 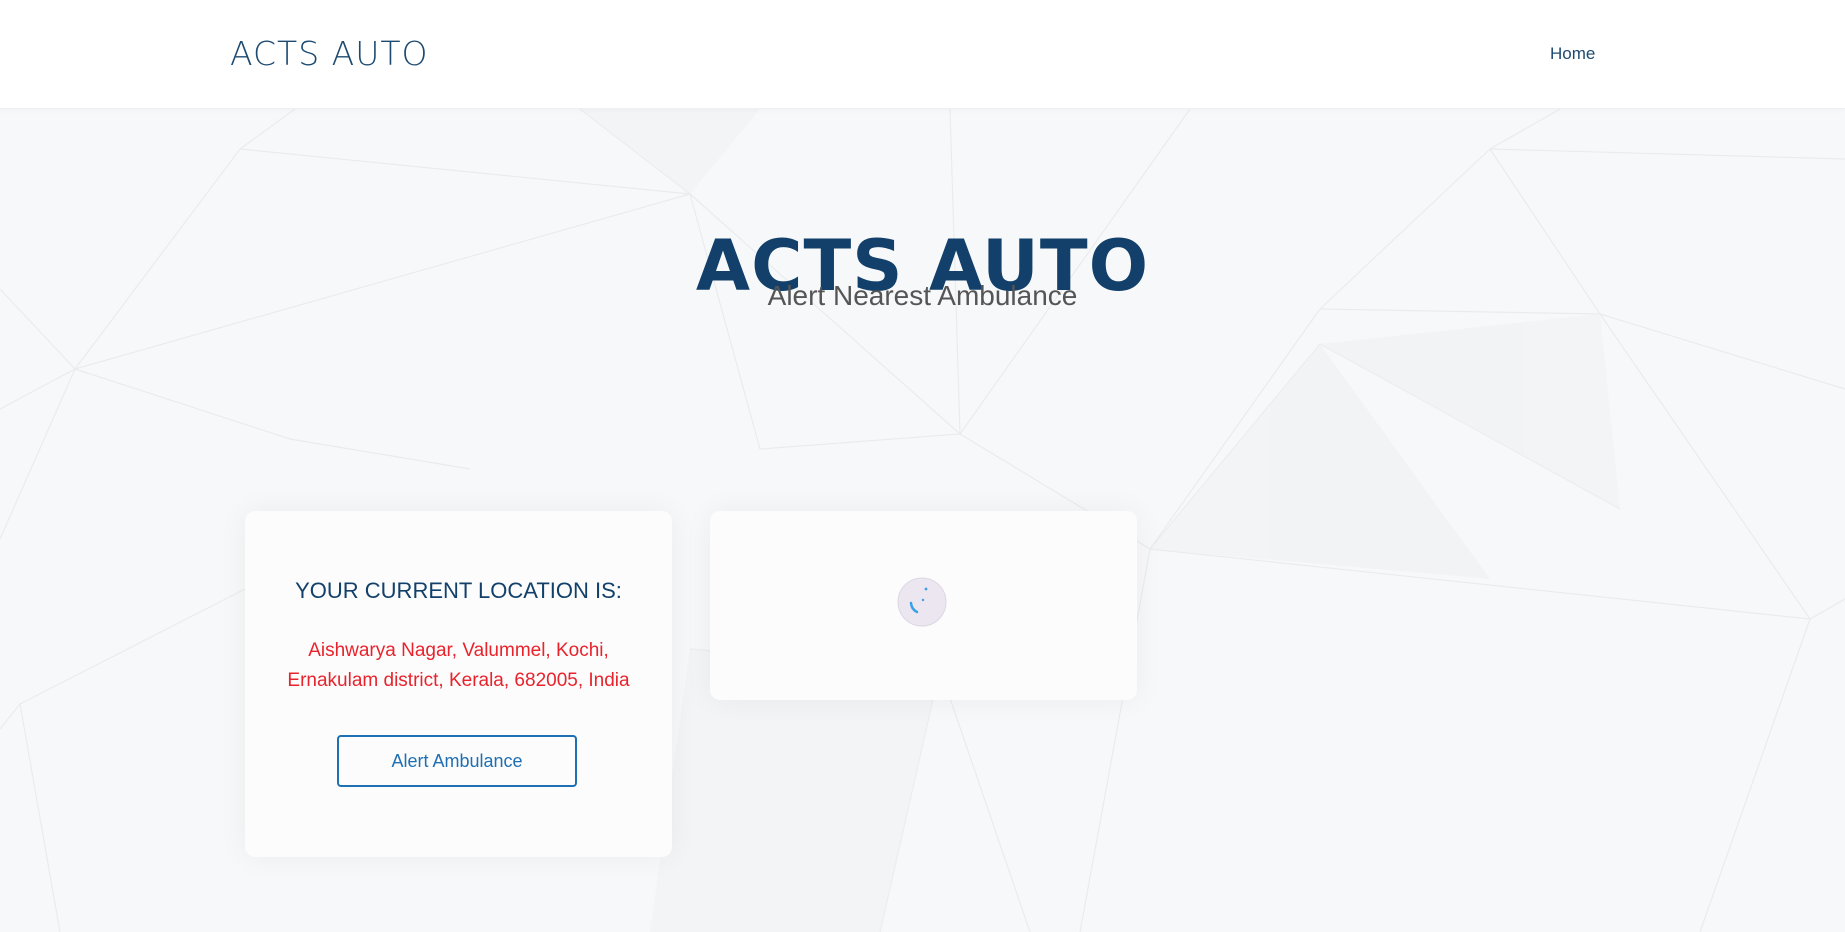 I want to click on nav-home-link: Home, so click(x=1572, y=54).